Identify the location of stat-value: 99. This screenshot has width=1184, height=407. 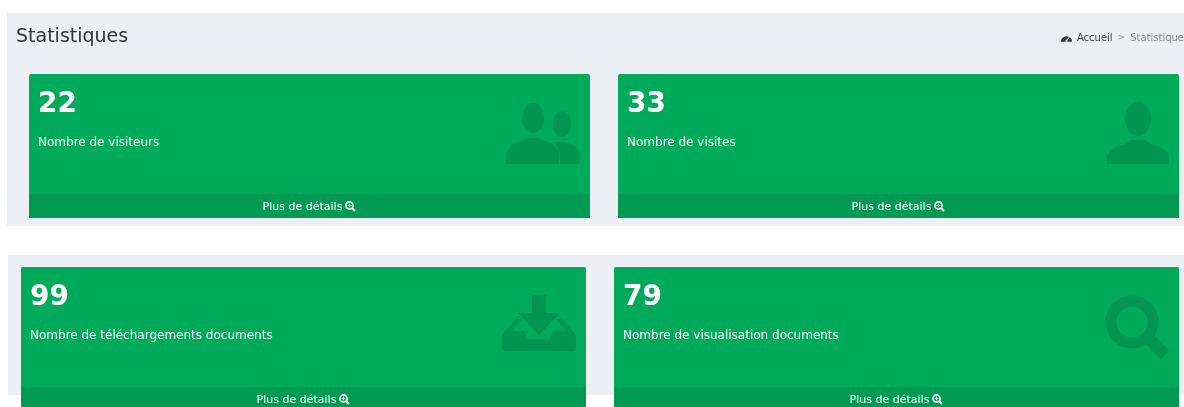
(50, 296).